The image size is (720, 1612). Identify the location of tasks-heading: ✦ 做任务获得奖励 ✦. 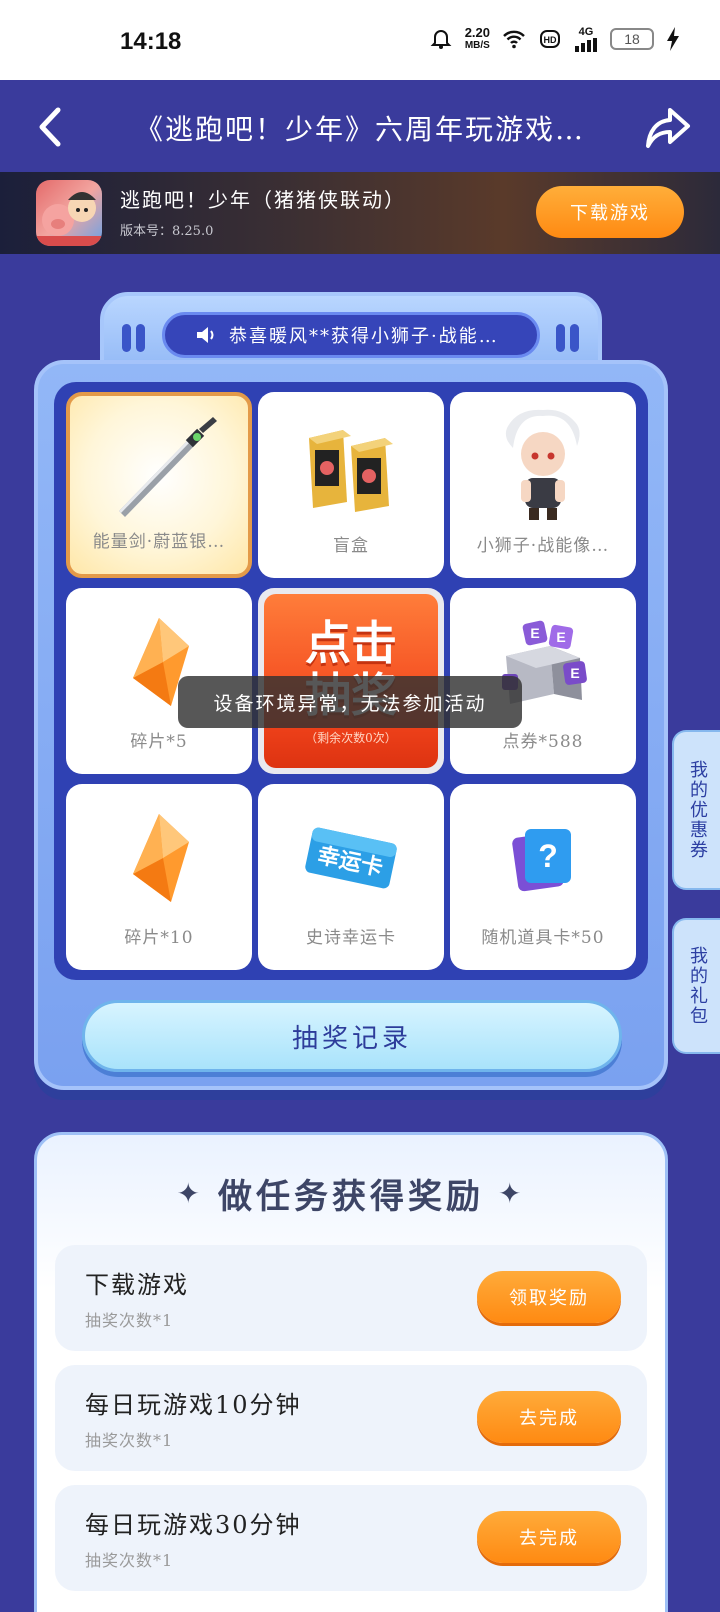
(351, 1197).